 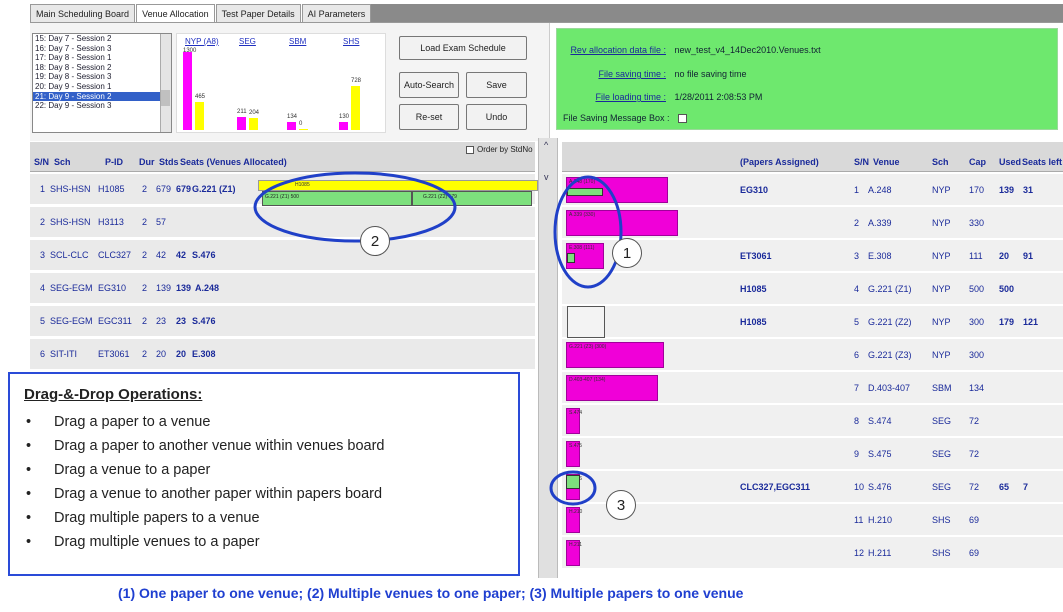 I want to click on marker-2: 2, so click(x=375, y=241).